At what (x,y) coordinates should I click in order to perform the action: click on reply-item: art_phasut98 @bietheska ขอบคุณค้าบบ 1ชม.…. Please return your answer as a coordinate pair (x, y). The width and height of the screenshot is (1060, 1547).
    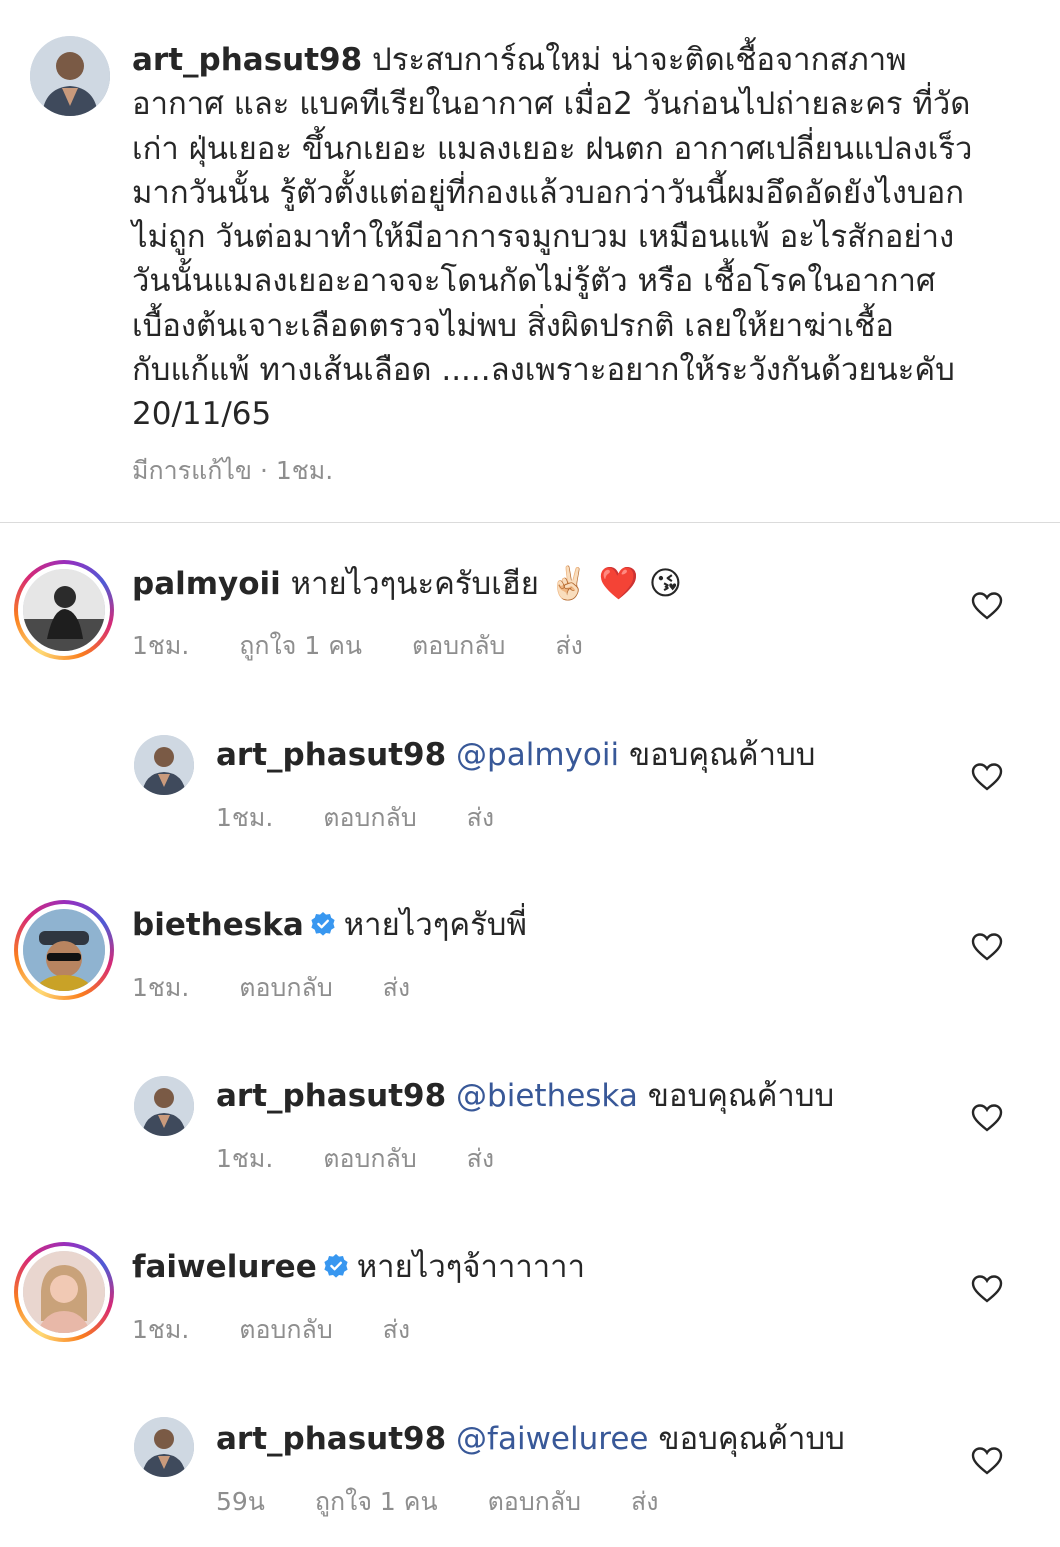
    Looking at the image, I should click on (530, 1151).